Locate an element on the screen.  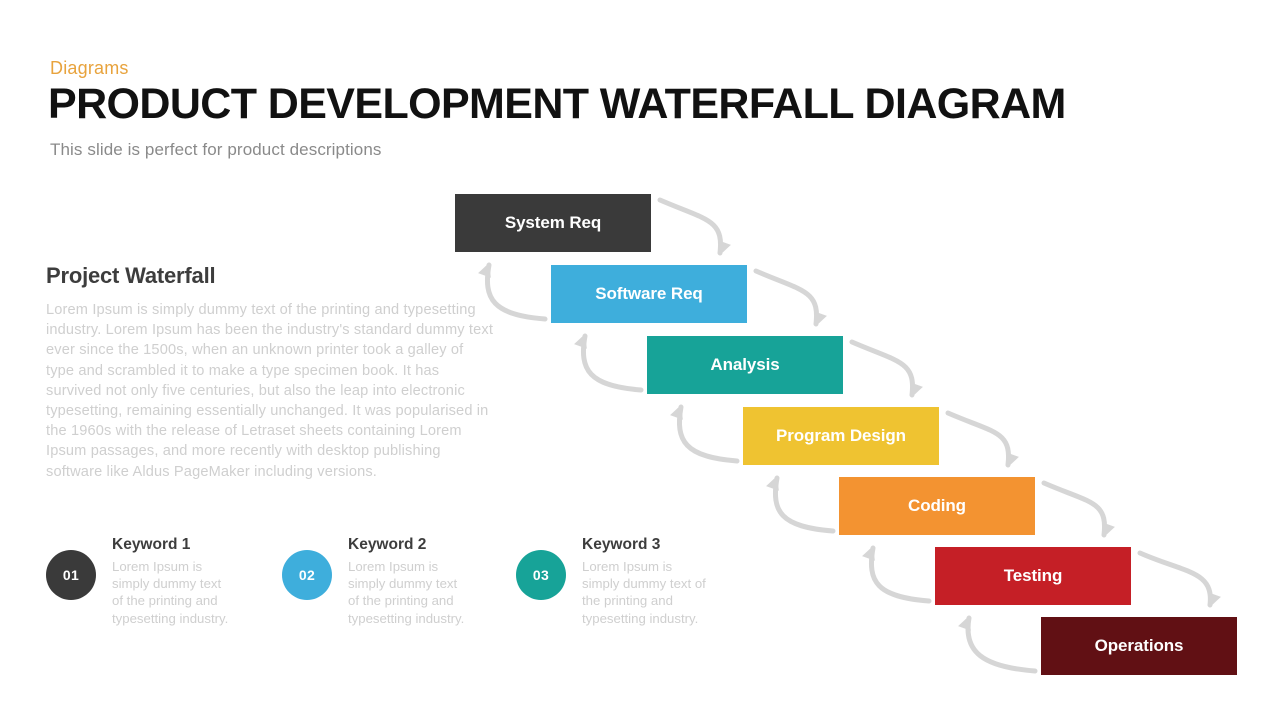
waterfall-stage-label: Software Req is located at coordinates (649, 293).